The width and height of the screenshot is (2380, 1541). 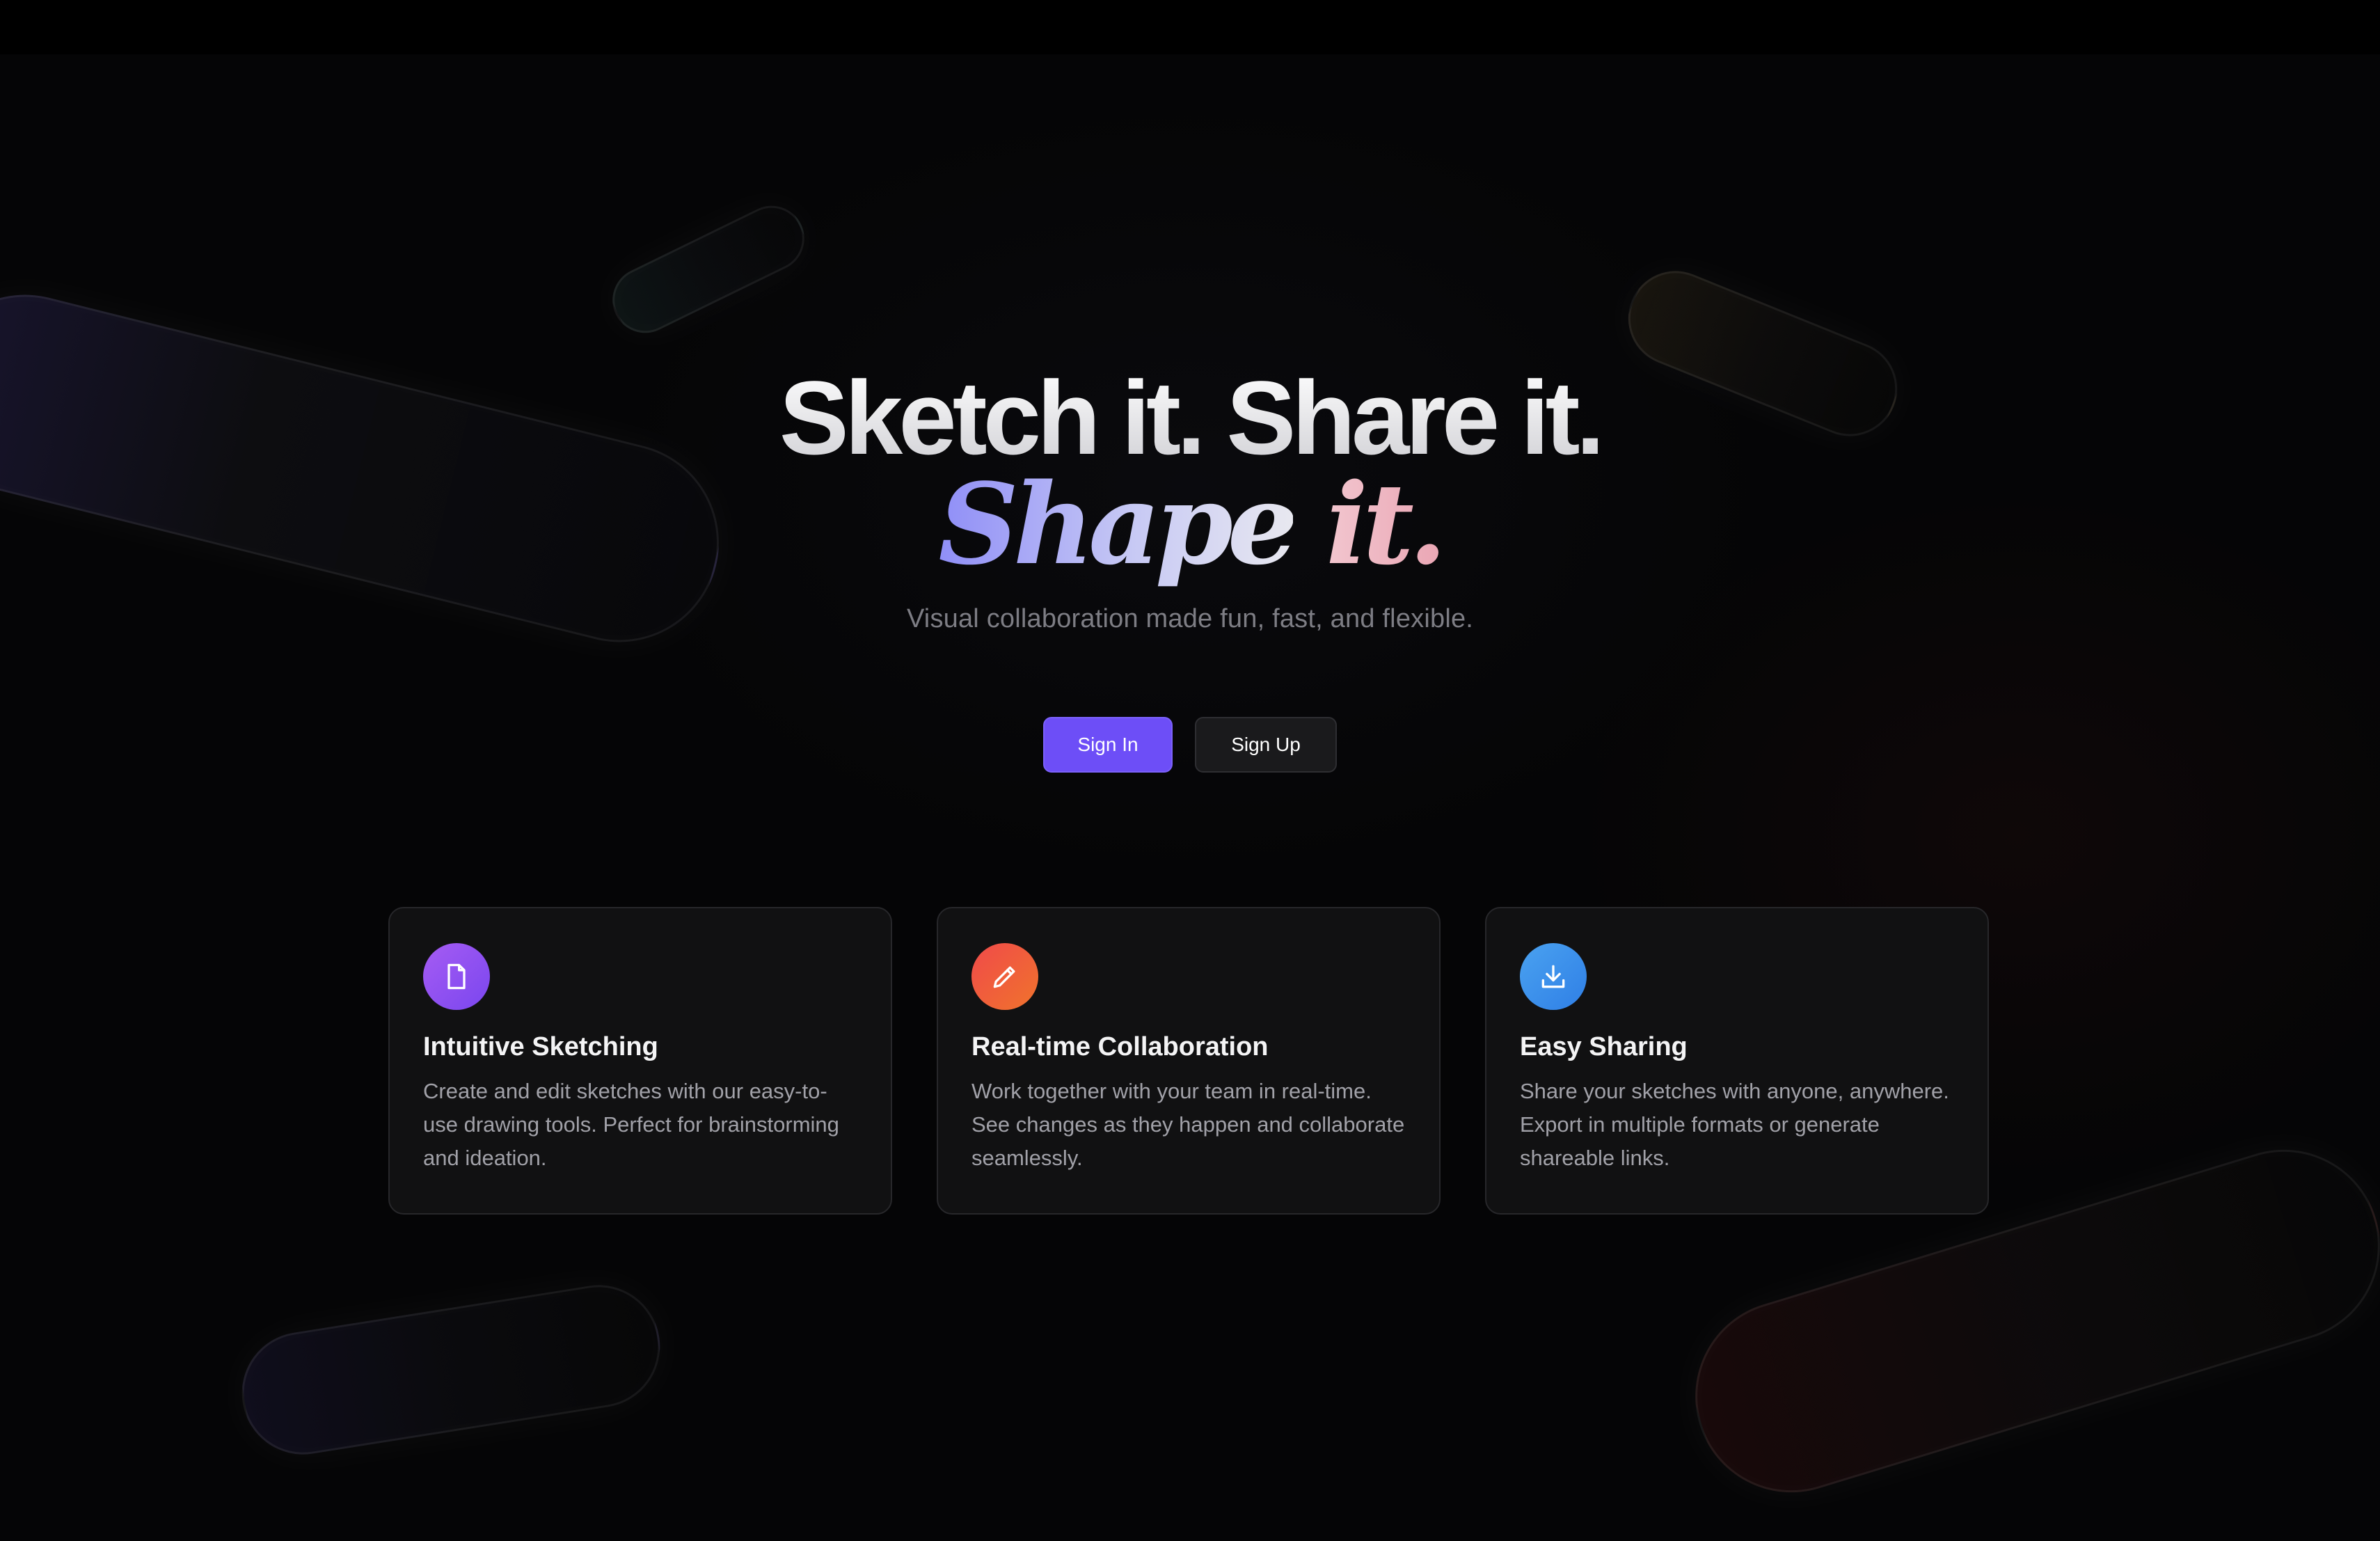 What do you see at coordinates (1190, 27) in the screenshot?
I see `top-bar` at bounding box center [1190, 27].